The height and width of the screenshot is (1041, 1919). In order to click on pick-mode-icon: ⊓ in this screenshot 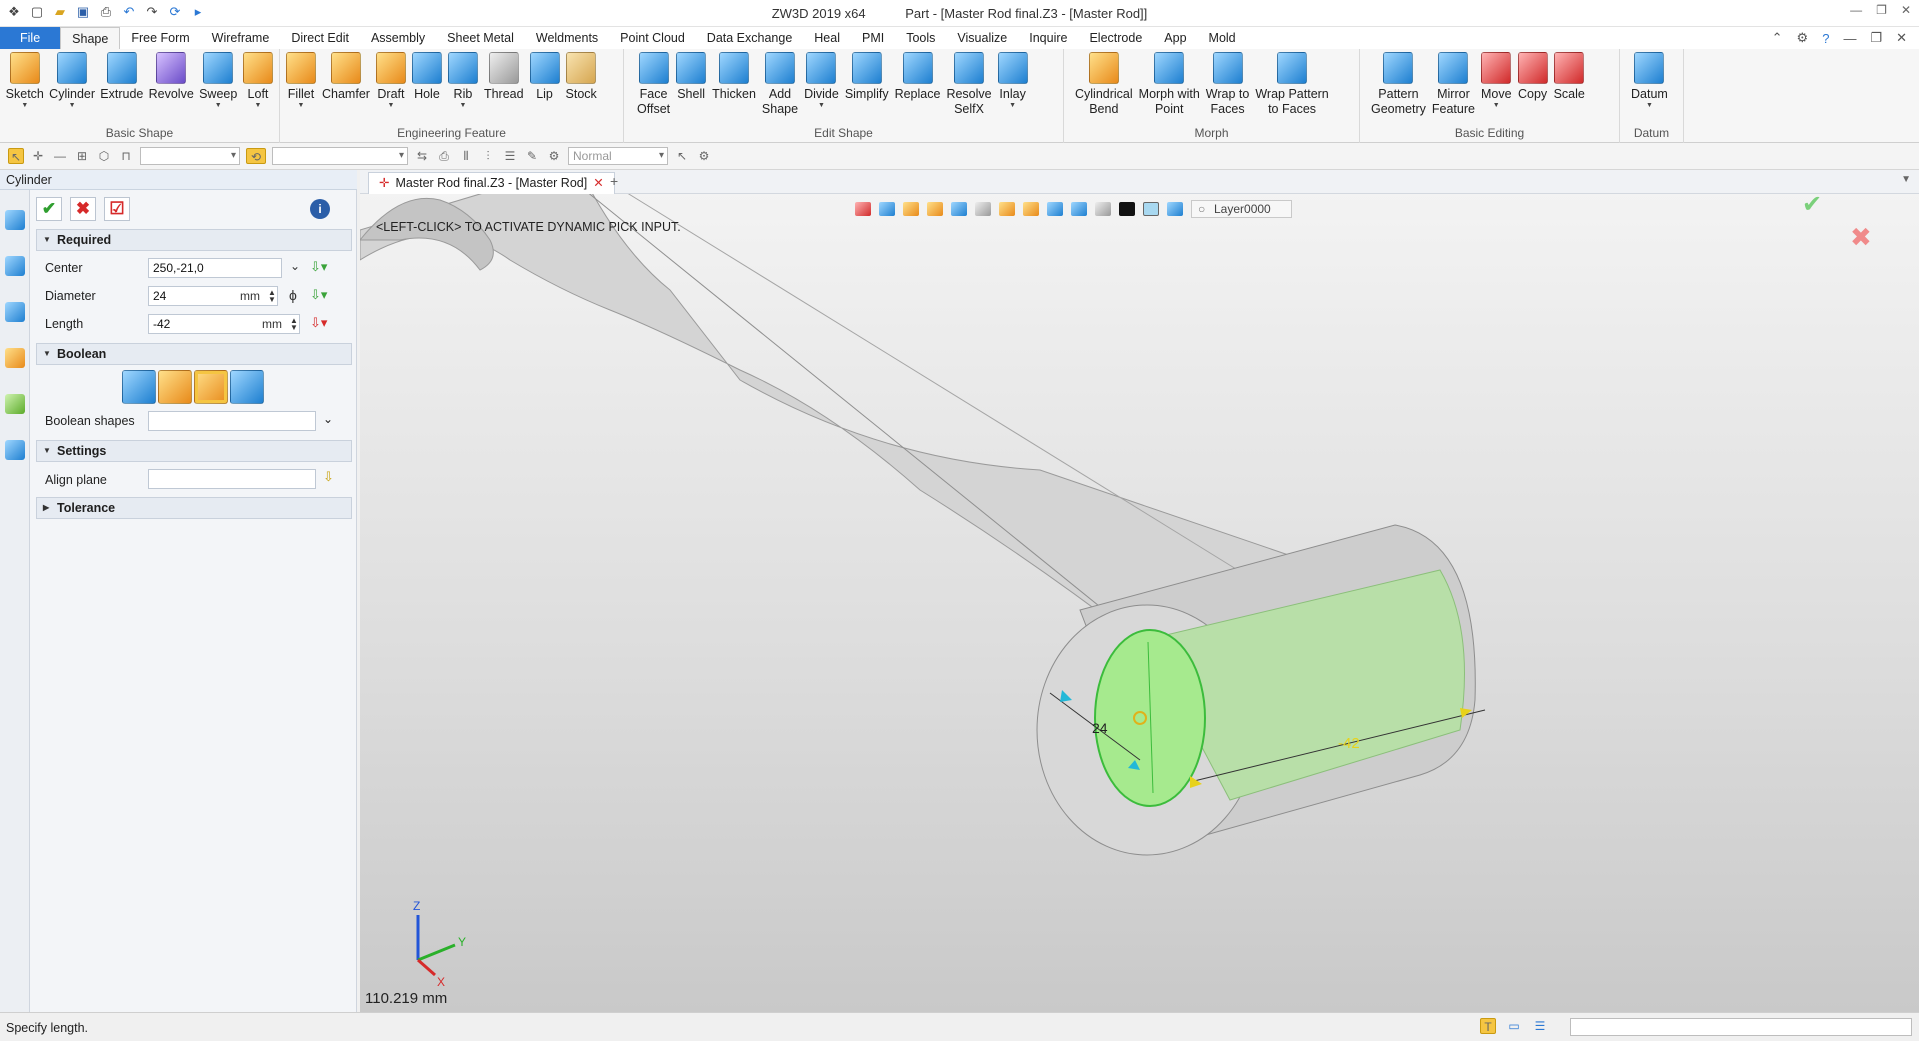, I will do `click(126, 156)`.